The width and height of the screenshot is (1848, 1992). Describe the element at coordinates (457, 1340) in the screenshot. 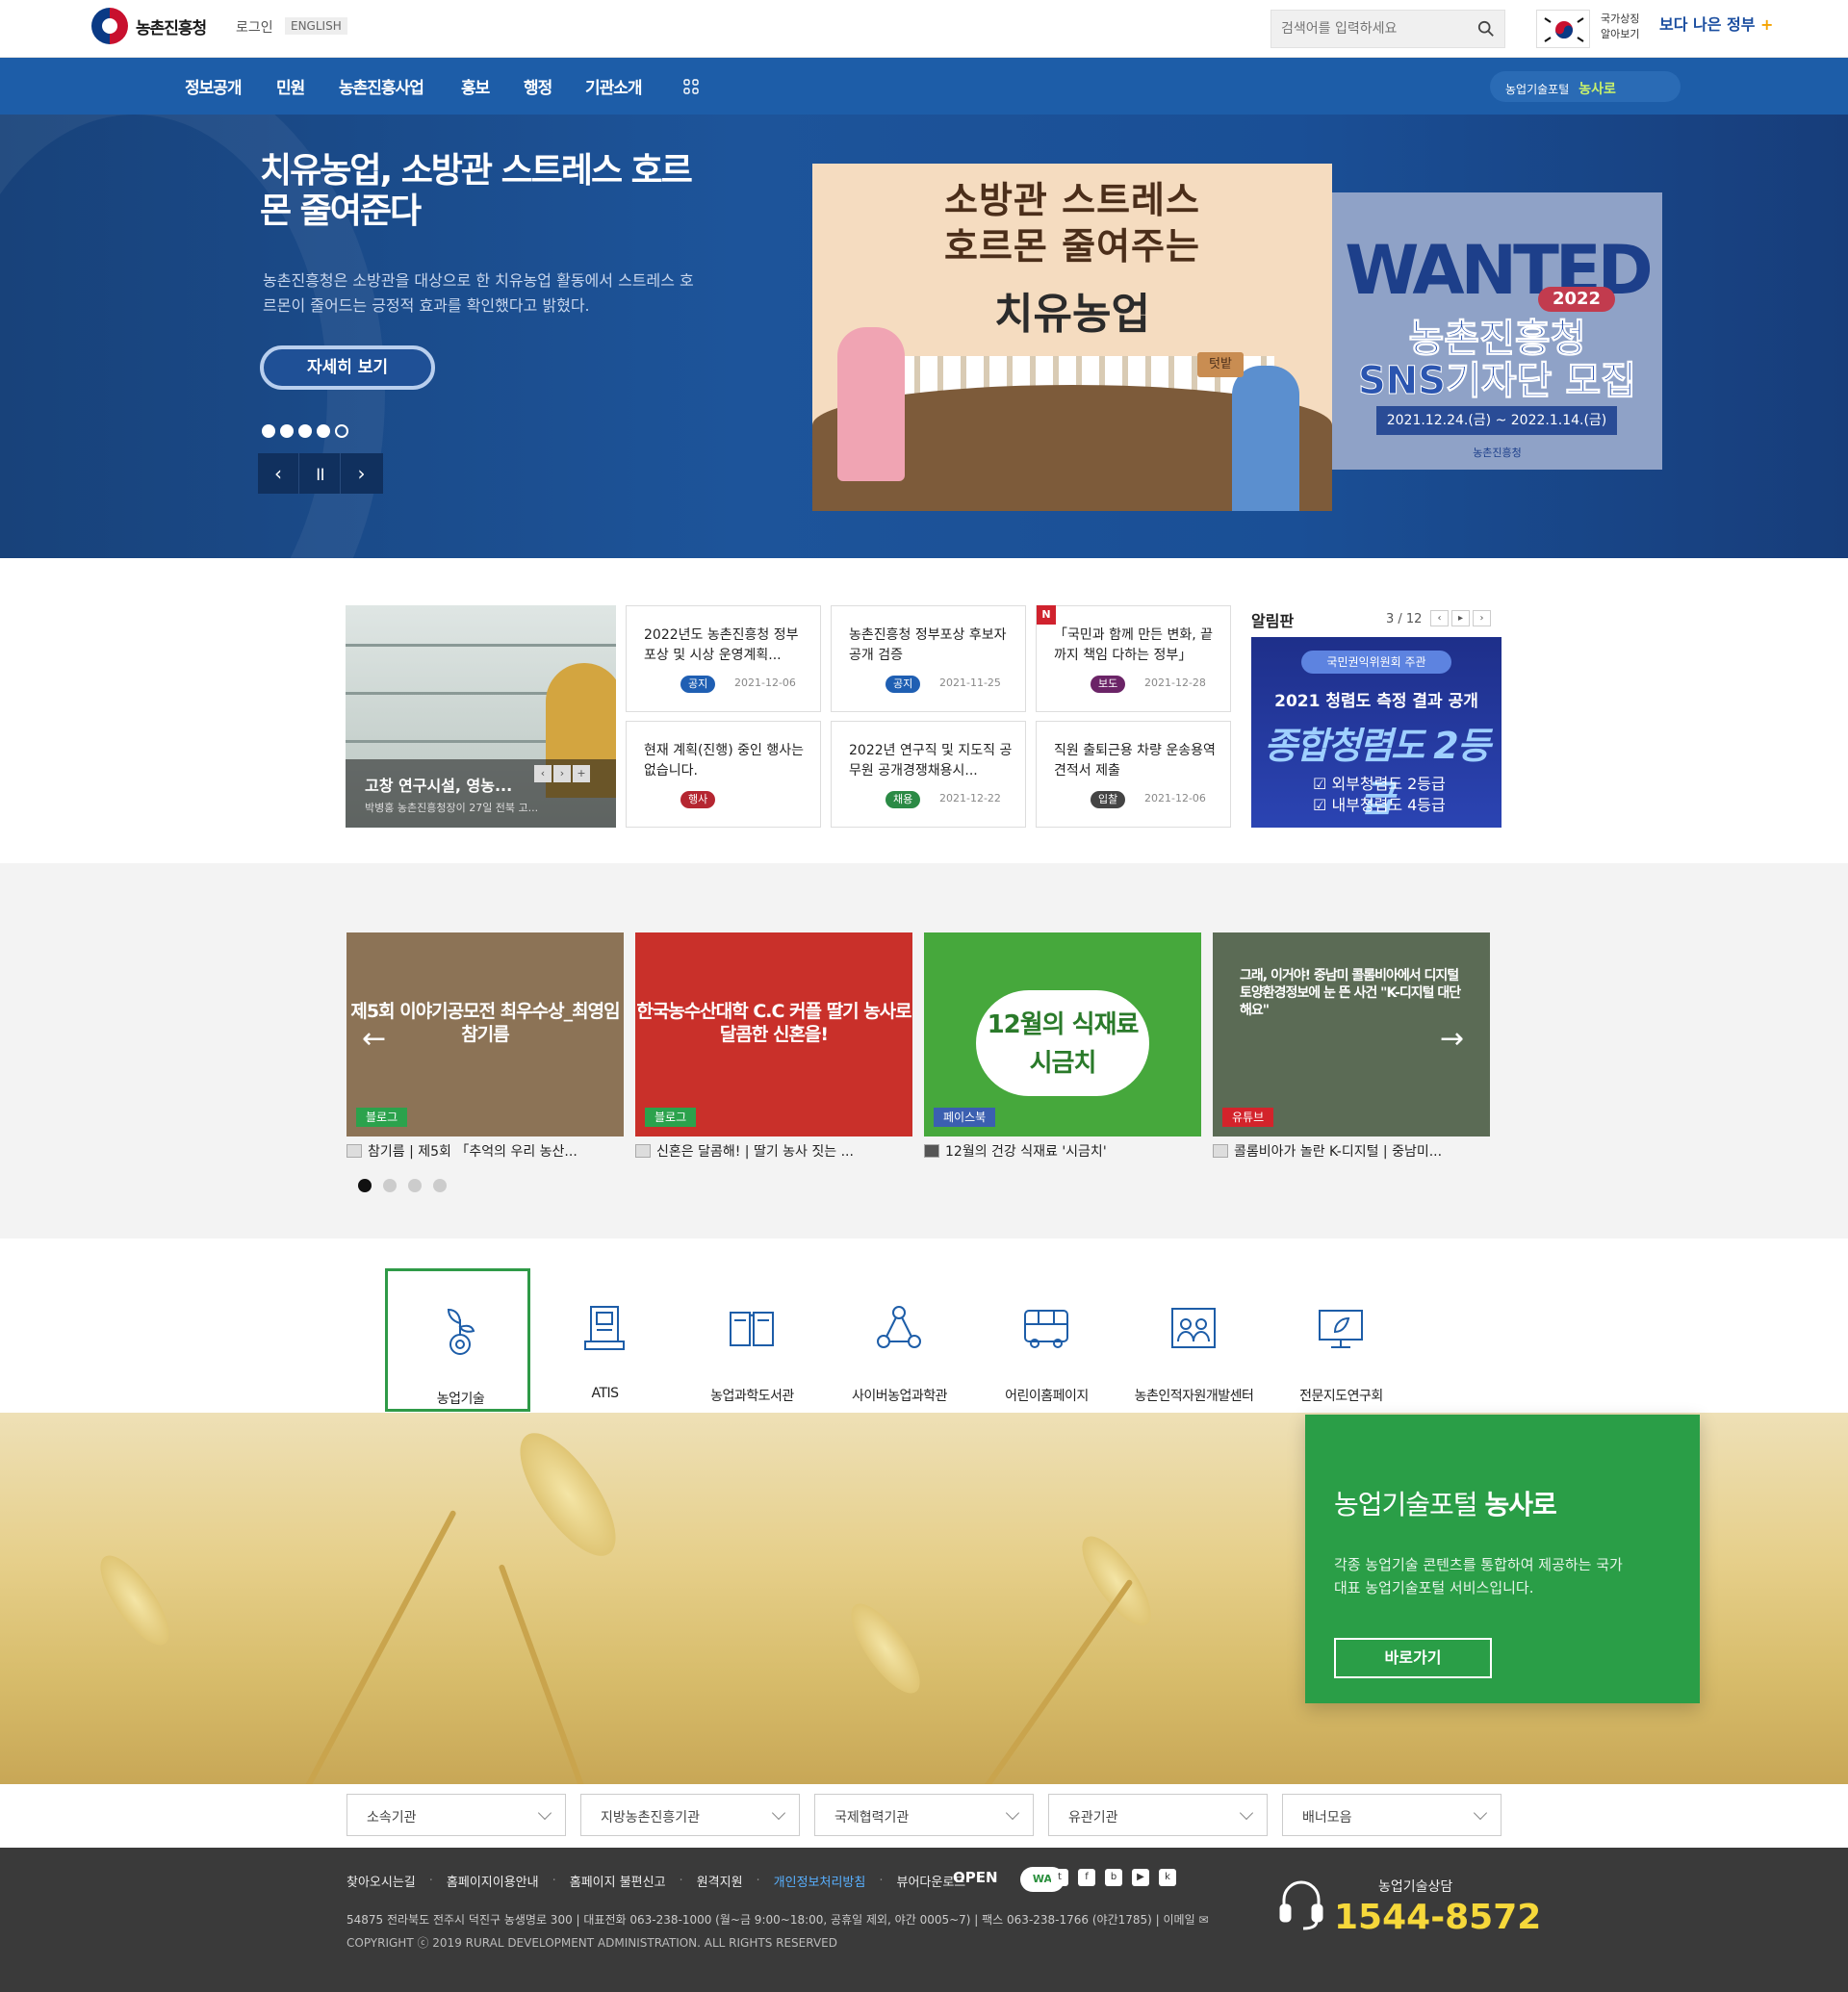

I see `site-link-agri-tech: 농업기술` at that location.